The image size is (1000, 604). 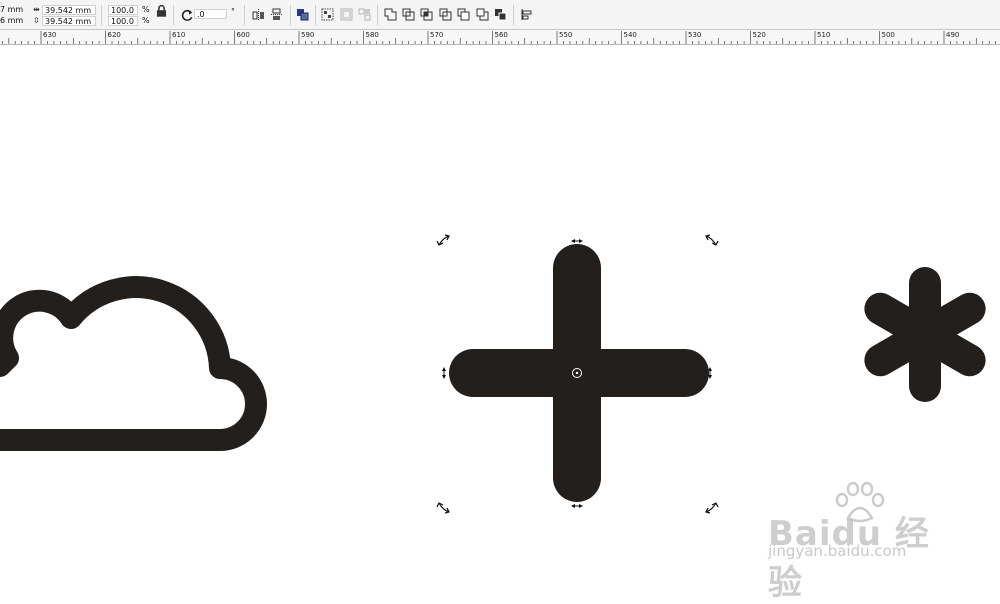 What do you see at coordinates (837, 551) in the screenshot?
I see `watermark-url: jingyan.baidu.com` at bounding box center [837, 551].